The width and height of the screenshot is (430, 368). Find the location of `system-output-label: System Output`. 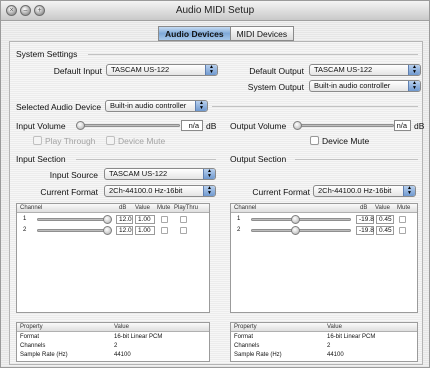

system-output-label: System Output is located at coordinates (275, 87).